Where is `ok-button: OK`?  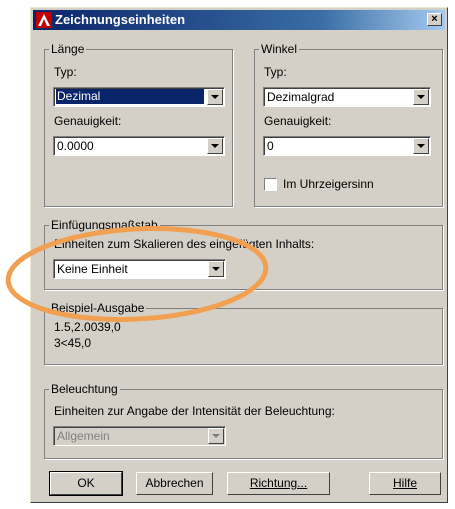 ok-button: OK is located at coordinates (86, 483).